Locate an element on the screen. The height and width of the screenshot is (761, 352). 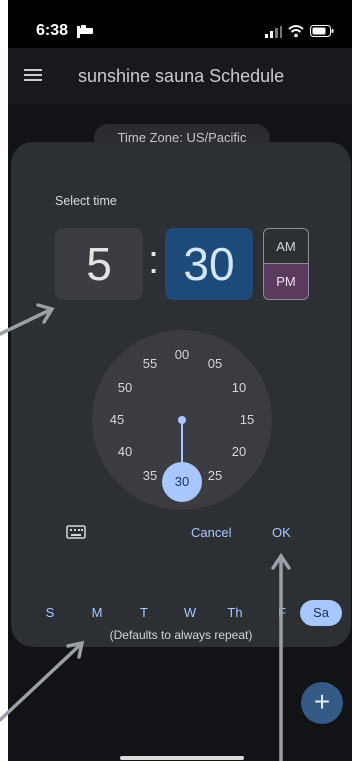
selected-minute: 30 is located at coordinates (182, 482).